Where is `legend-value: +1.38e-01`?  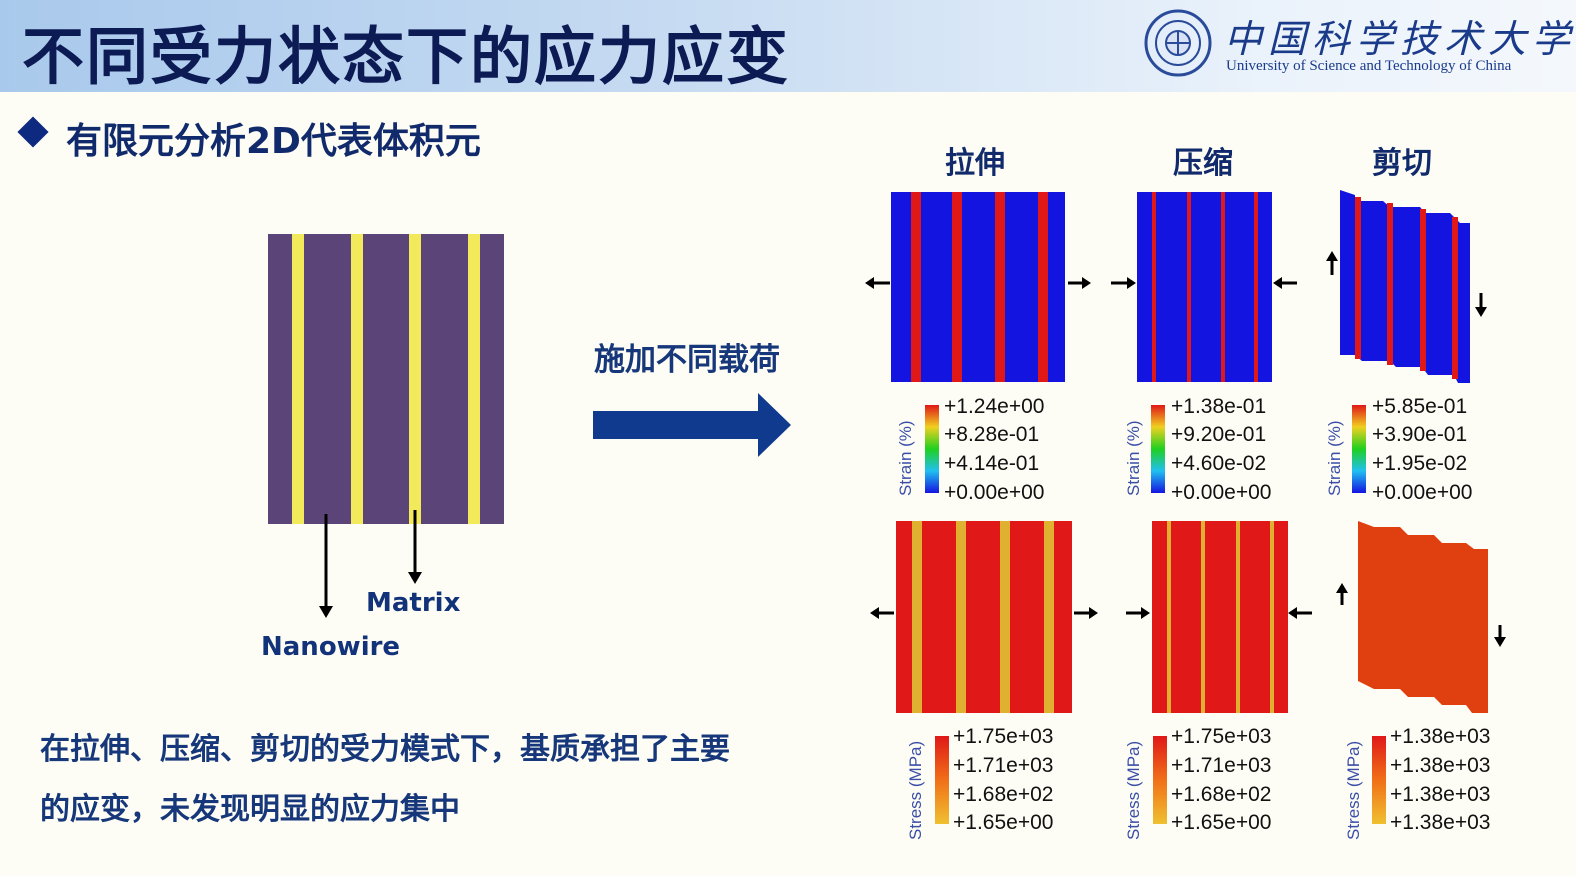
legend-value: +1.38e-01 is located at coordinates (1219, 406).